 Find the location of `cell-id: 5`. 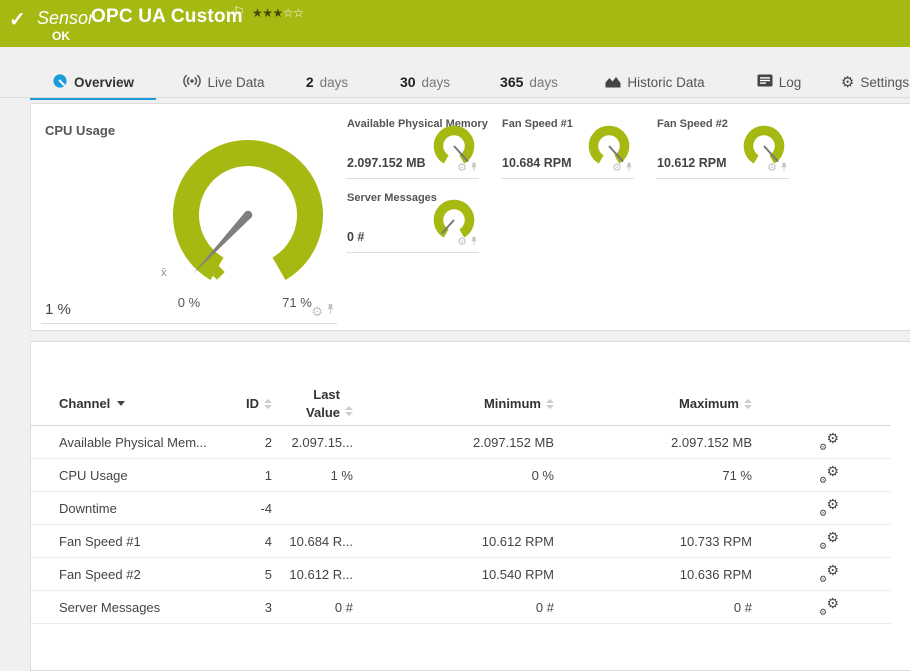

cell-id: 5 is located at coordinates (268, 574).